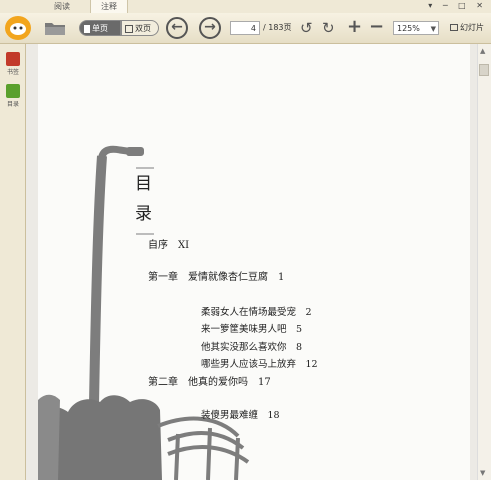 The height and width of the screenshot is (480, 491). What do you see at coordinates (143, 214) in the screenshot?
I see `contents-heading-2: 录` at bounding box center [143, 214].